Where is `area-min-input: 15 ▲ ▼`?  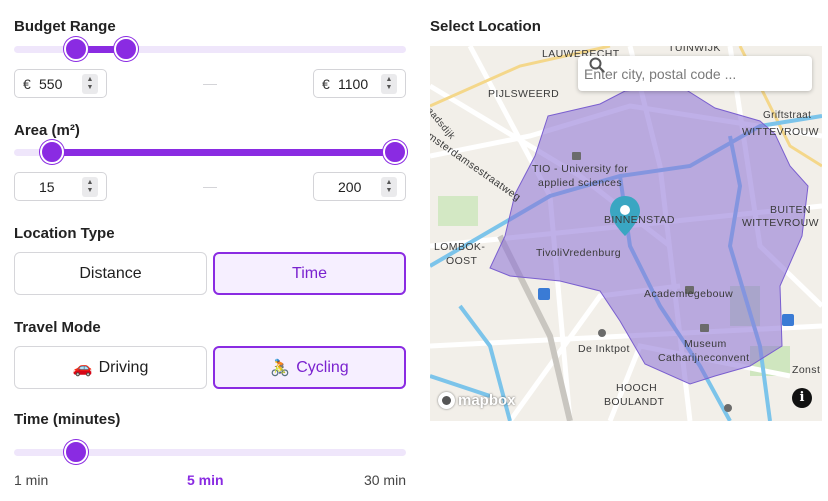
area-min-input: 15 ▲ ▼ is located at coordinates (60, 186).